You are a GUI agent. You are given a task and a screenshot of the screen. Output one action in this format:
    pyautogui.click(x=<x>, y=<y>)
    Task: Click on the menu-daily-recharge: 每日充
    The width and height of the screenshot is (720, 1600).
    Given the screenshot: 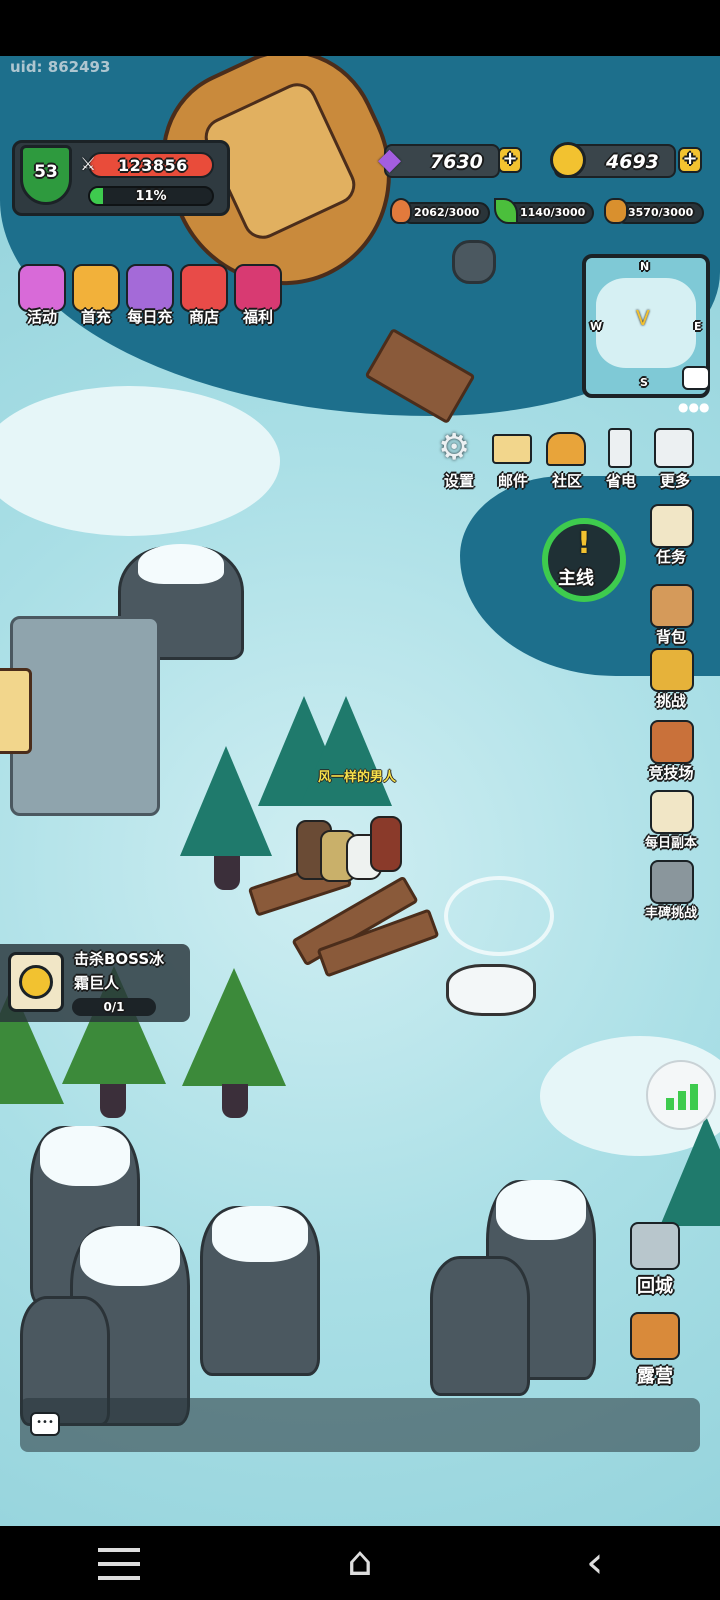 What is the action you would take?
    pyautogui.click(x=150, y=299)
    